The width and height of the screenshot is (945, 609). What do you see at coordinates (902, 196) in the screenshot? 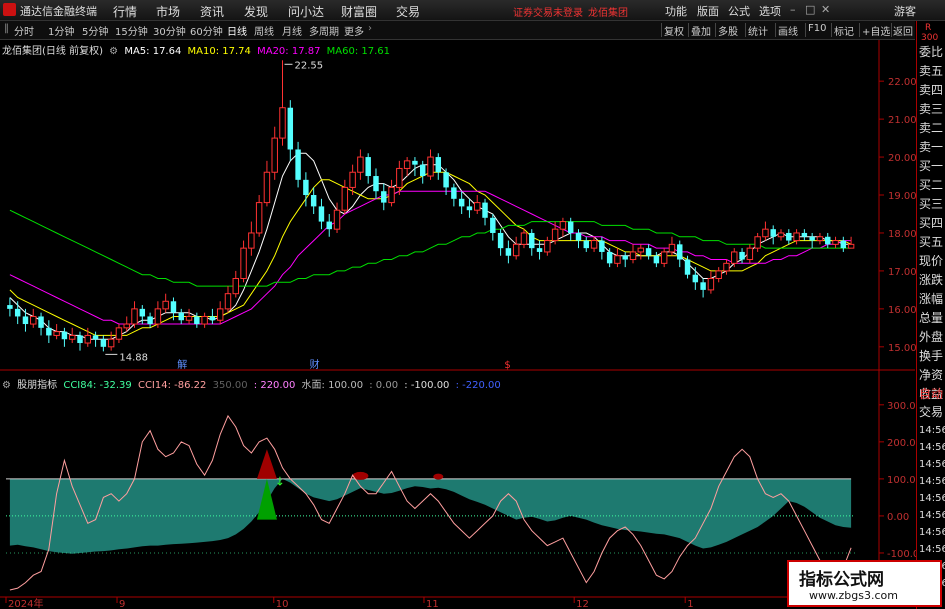
I see `price-tick-label: 19.00` at bounding box center [902, 196].